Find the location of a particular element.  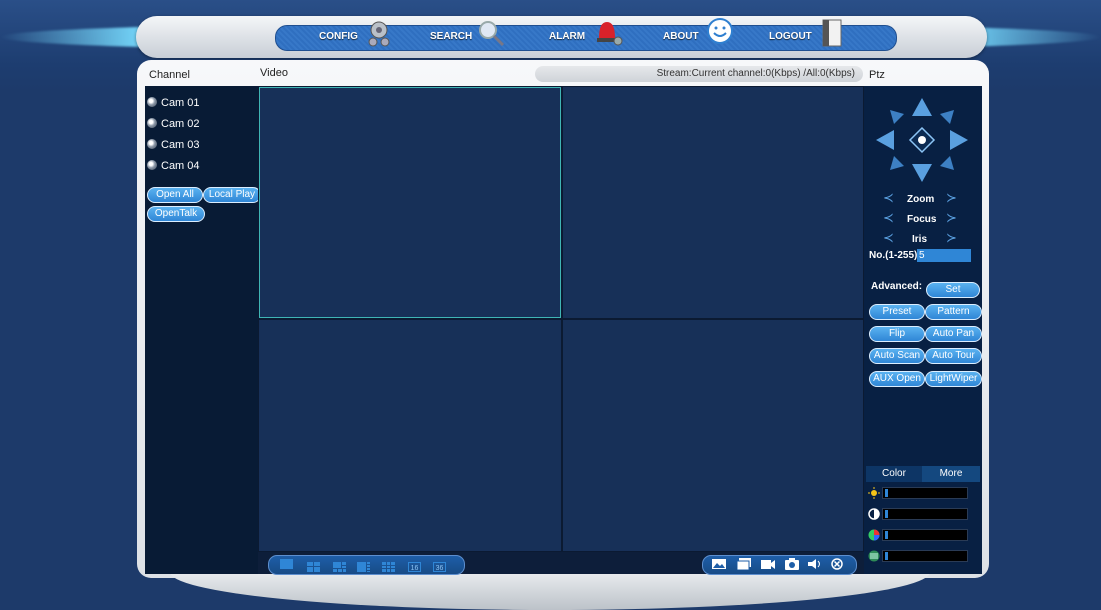

menu-logout: LOGOUT is located at coordinates (790, 37).